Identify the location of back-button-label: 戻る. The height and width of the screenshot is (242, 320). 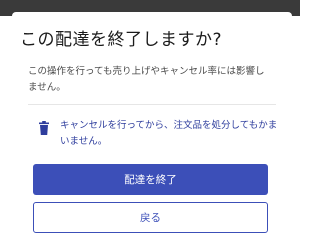
(150, 218).